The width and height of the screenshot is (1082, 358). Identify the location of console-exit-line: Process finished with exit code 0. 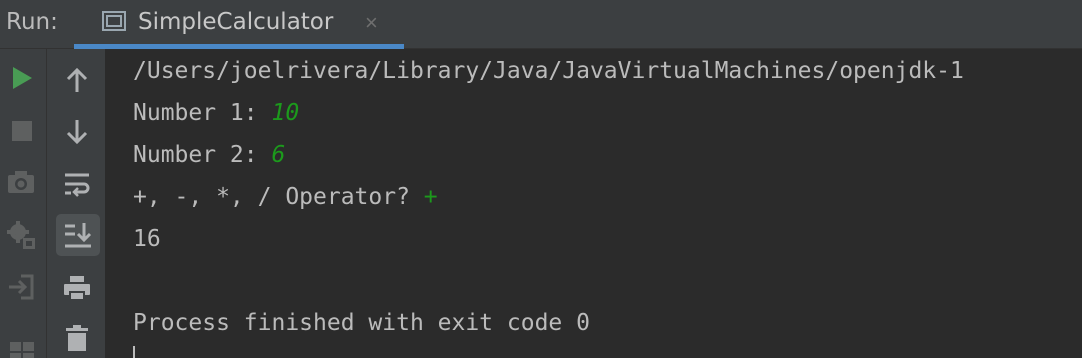
(361, 323).